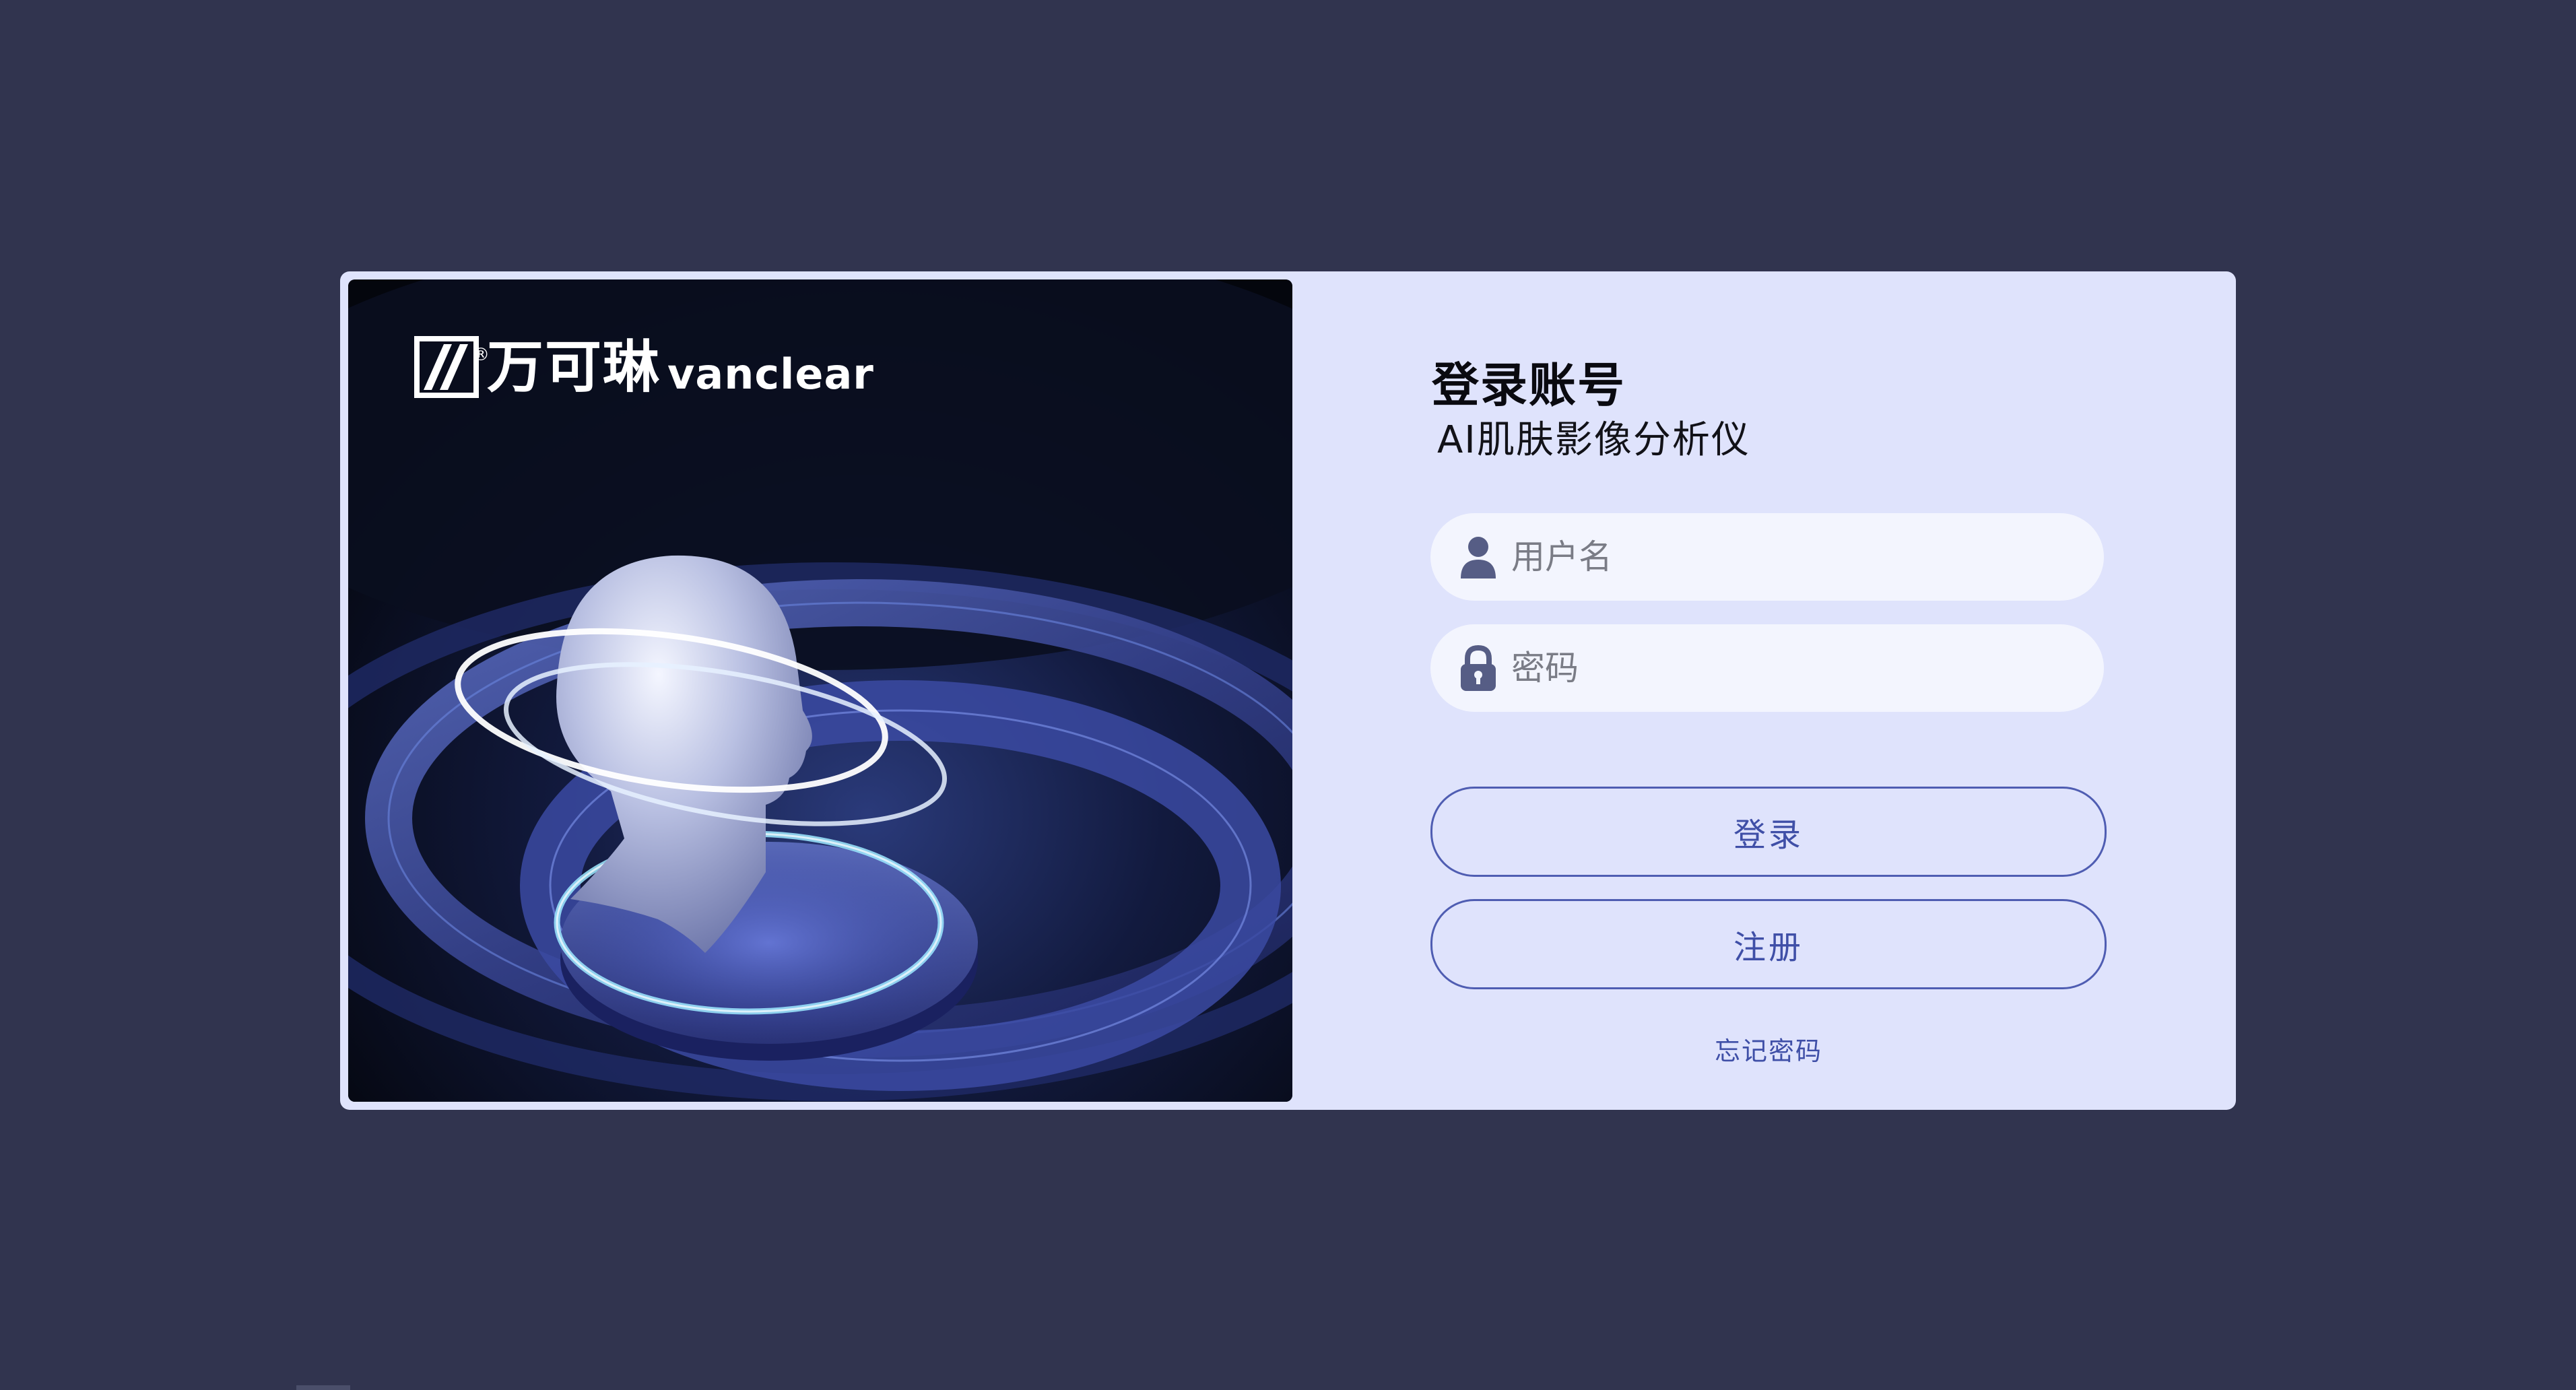  I want to click on brand-name-cn: ® 万可琳, so click(566, 367).